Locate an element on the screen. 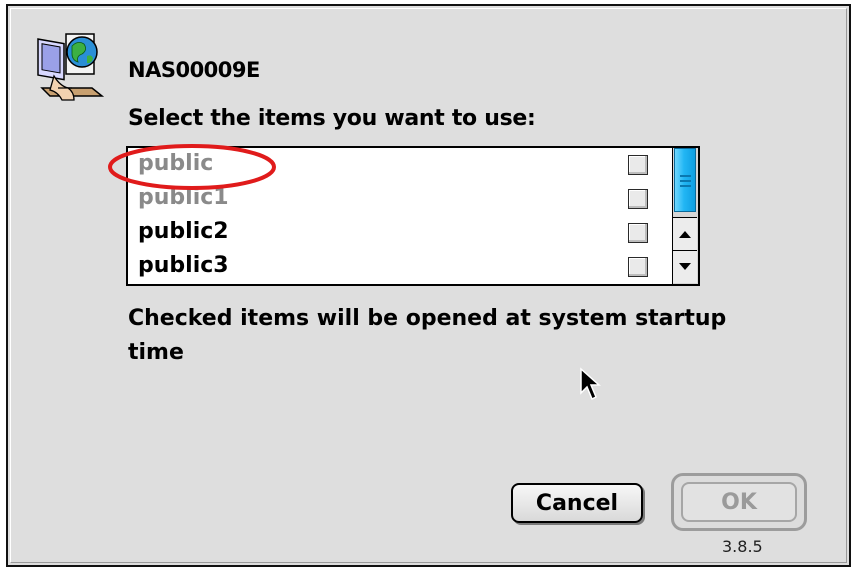 The image size is (857, 573). list-item-label: public3 is located at coordinates (183, 265).